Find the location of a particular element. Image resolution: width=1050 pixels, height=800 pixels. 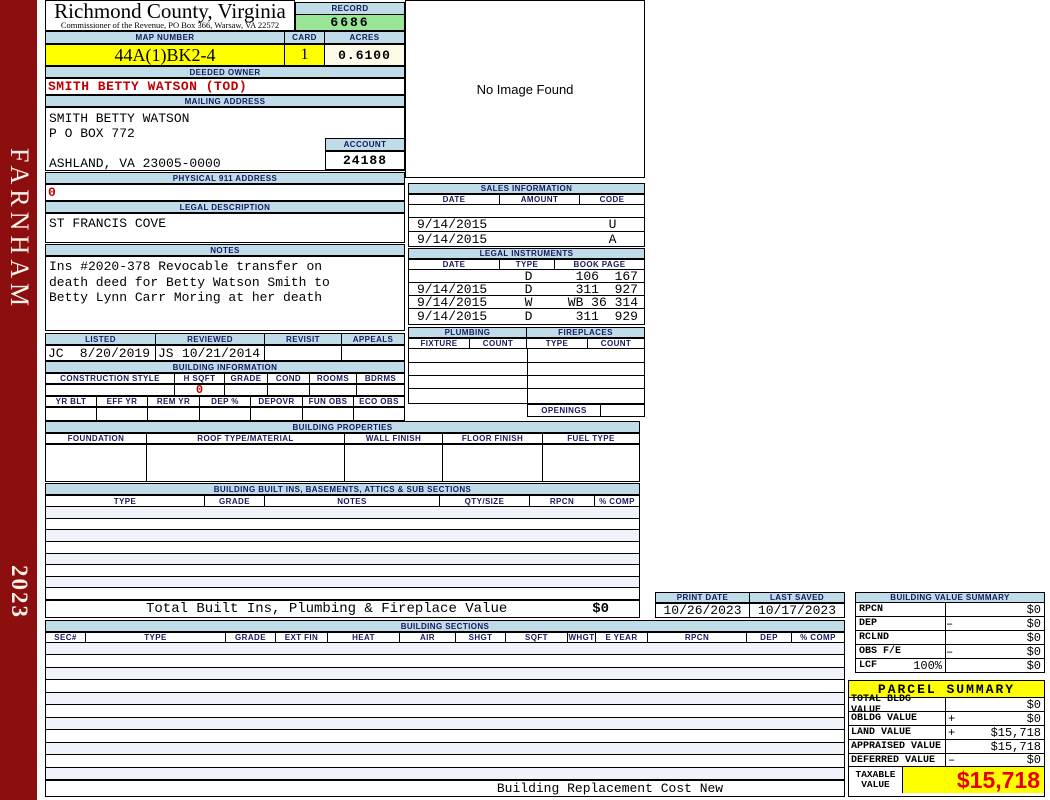

physical-address-value: 0 is located at coordinates (225, 192).